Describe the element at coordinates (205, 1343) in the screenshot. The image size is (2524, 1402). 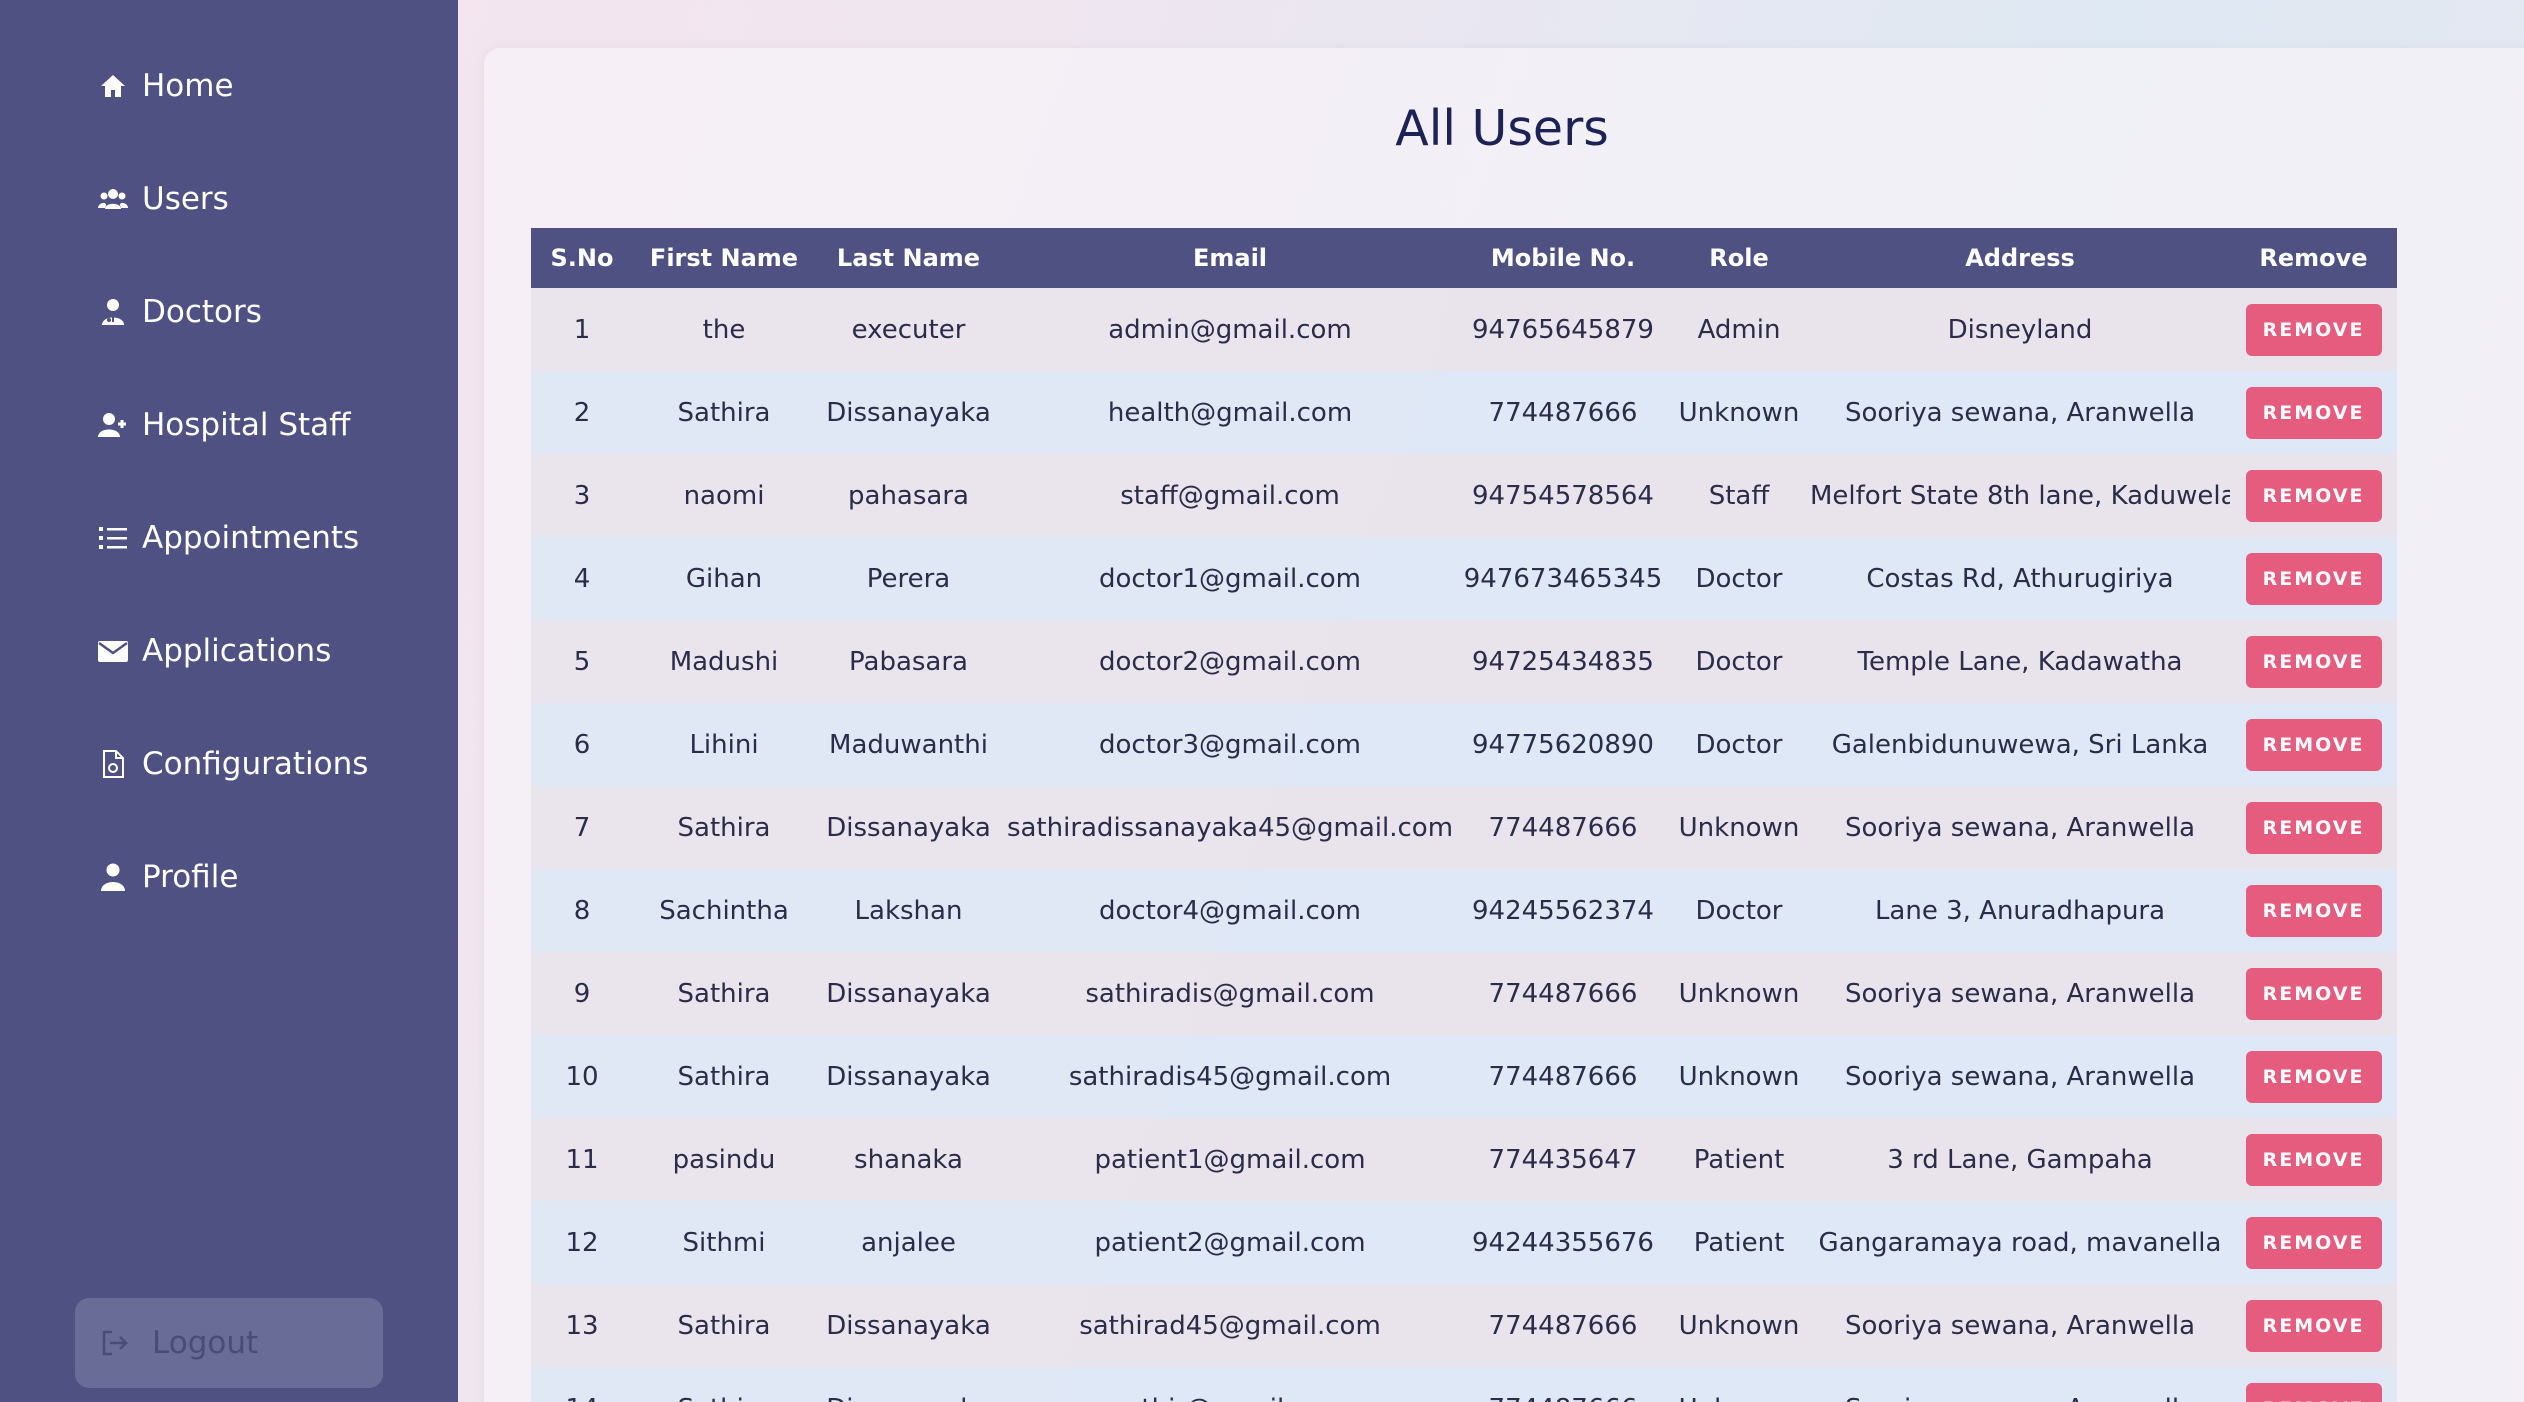
I see `logout-label: Logout` at that location.